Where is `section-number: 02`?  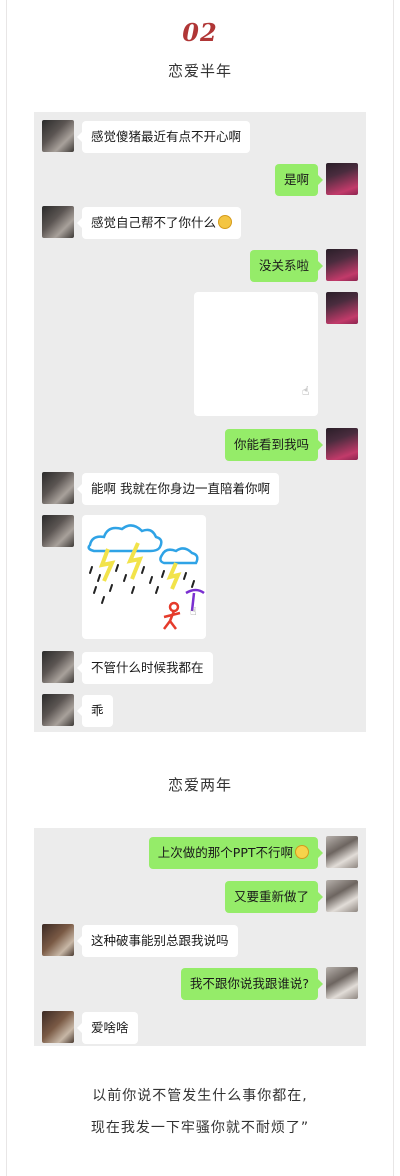
section-number: 02 is located at coordinates (200, 32).